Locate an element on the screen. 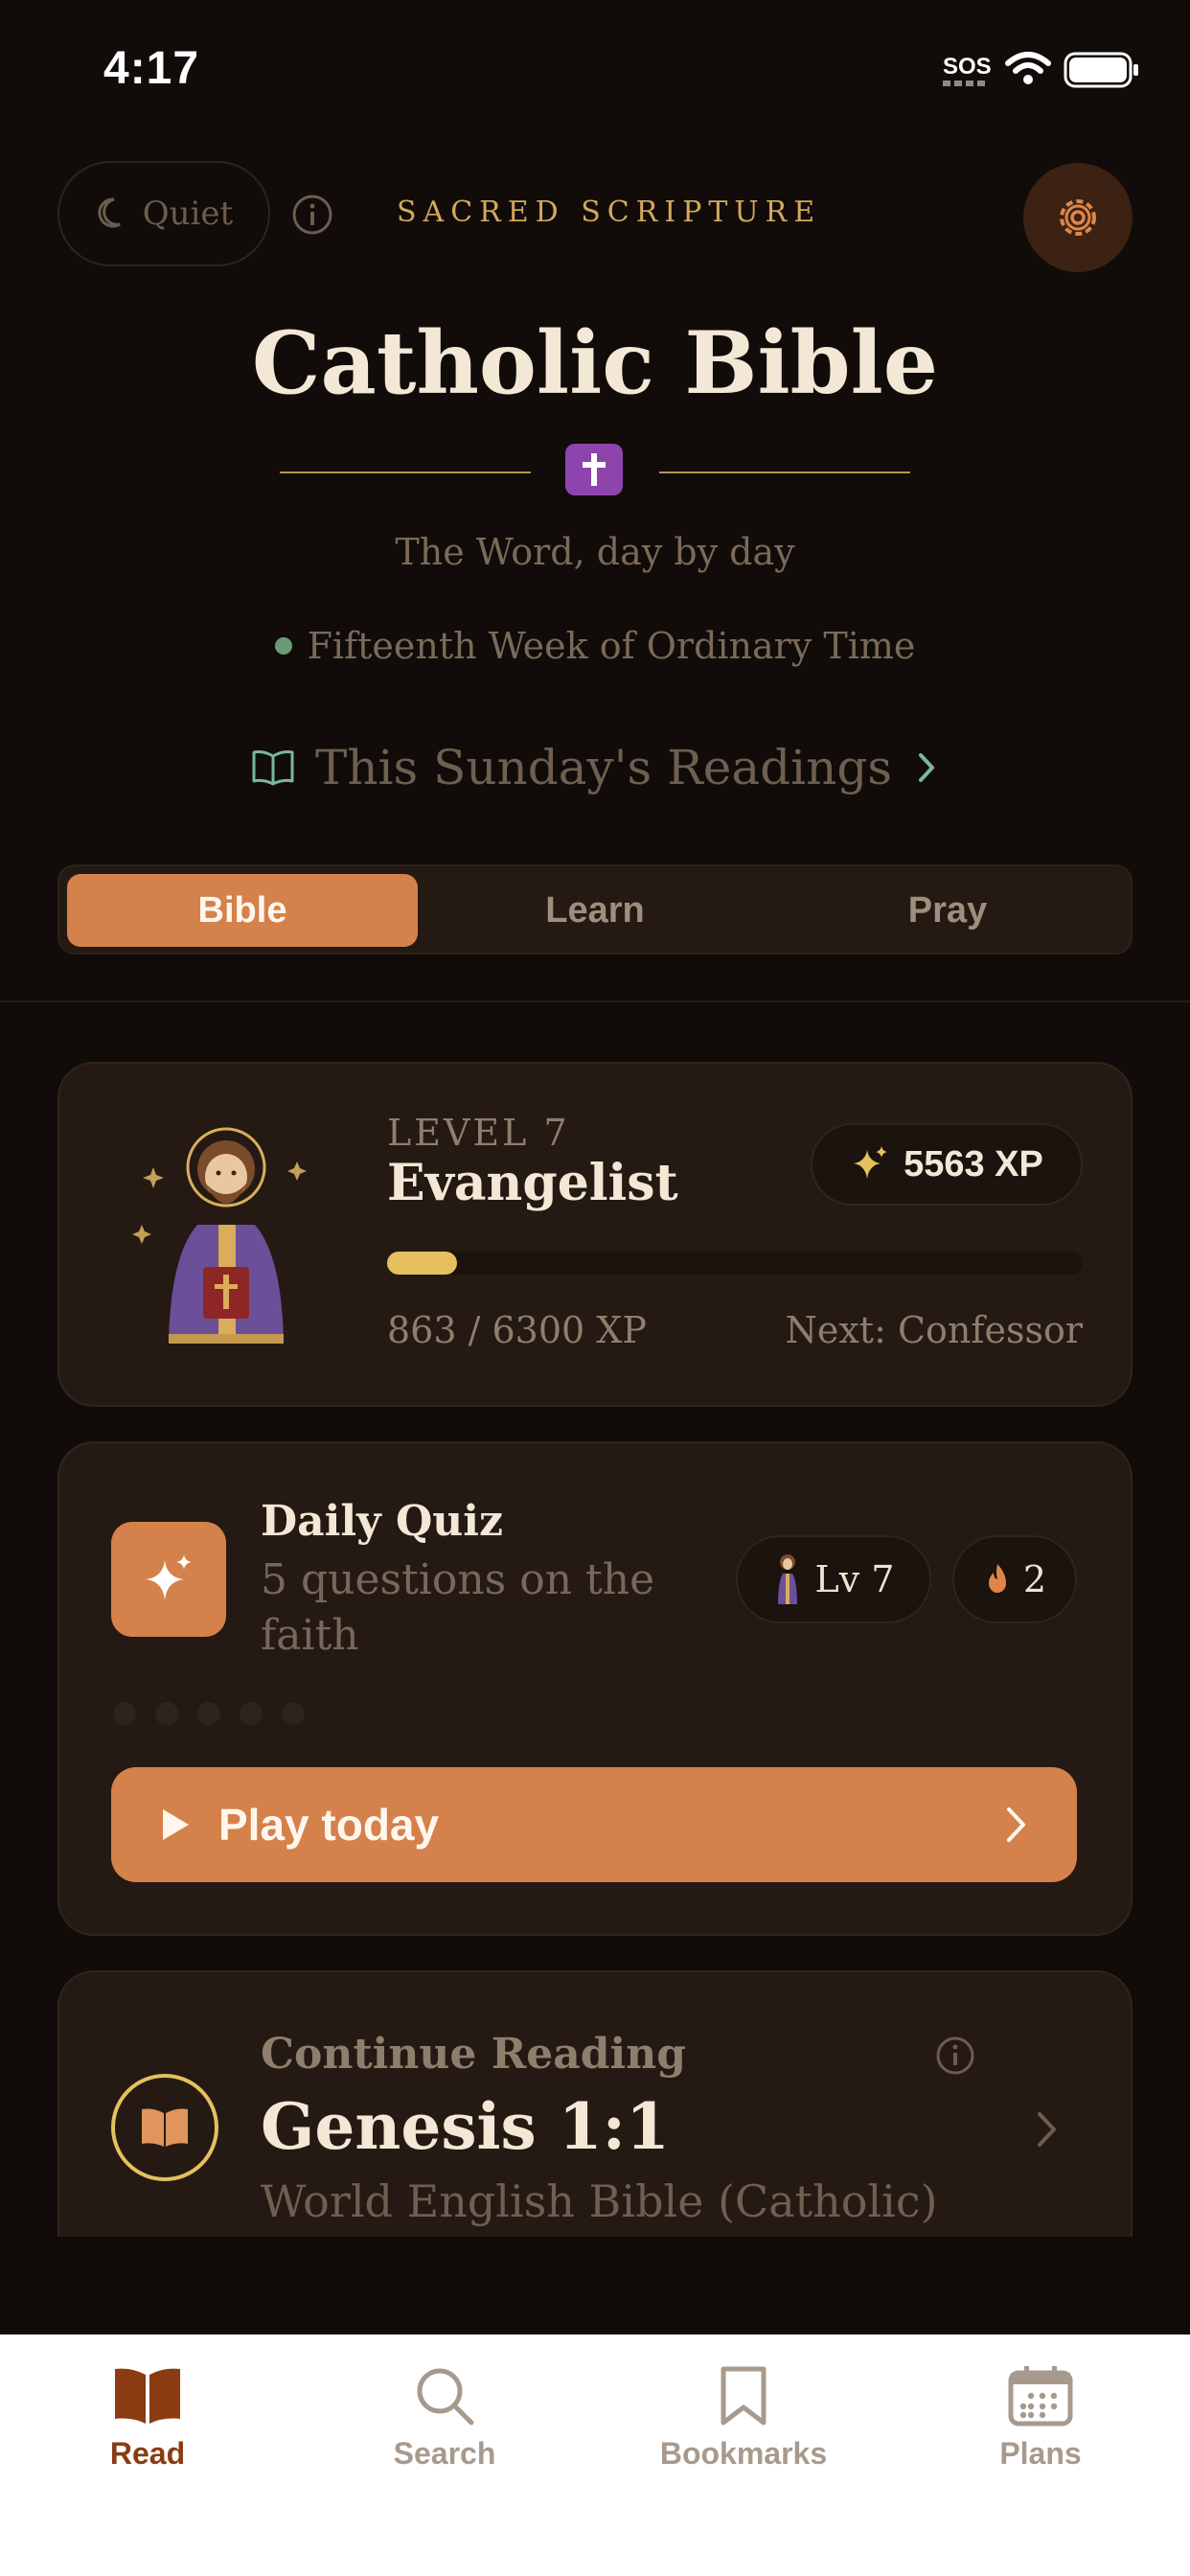 This screenshot has height=2576, width=1190. bookmark-icon is located at coordinates (744, 2396).